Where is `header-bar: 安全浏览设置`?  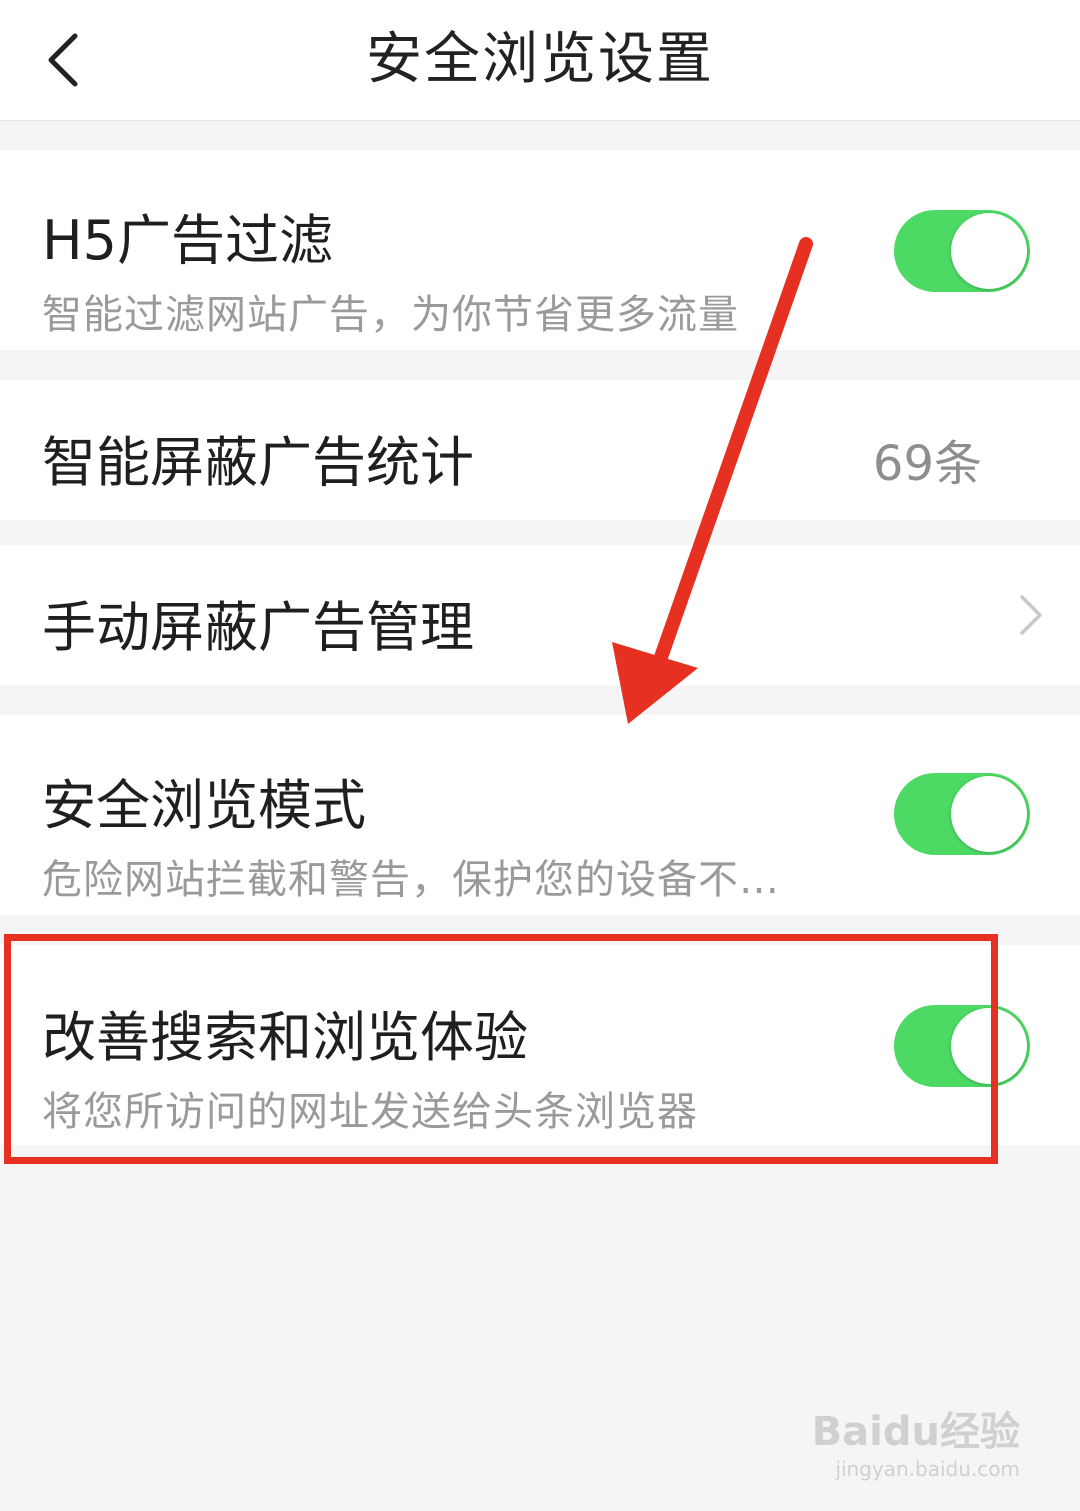 header-bar: 安全浏览设置 is located at coordinates (540, 60).